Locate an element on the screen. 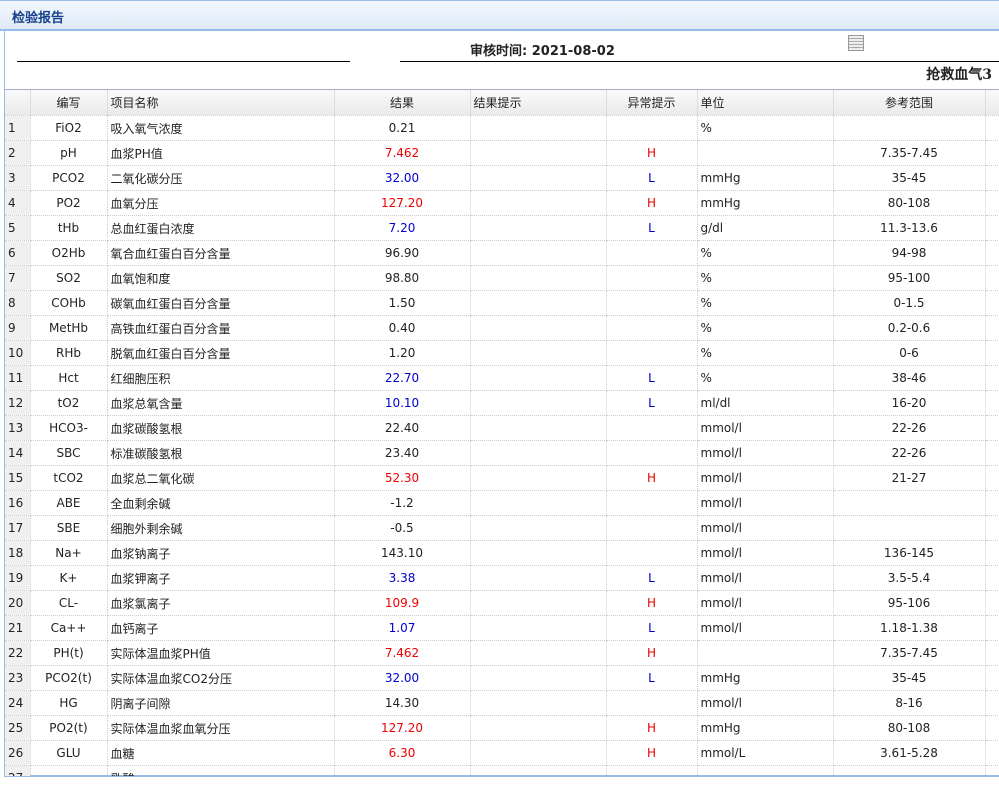 The height and width of the screenshot is (791, 999). result: -0.5 is located at coordinates (402, 528).